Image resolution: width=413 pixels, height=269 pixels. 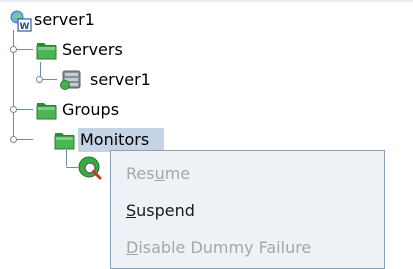 I want to click on tree-node-monitor-resource, so click(x=85, y=168).